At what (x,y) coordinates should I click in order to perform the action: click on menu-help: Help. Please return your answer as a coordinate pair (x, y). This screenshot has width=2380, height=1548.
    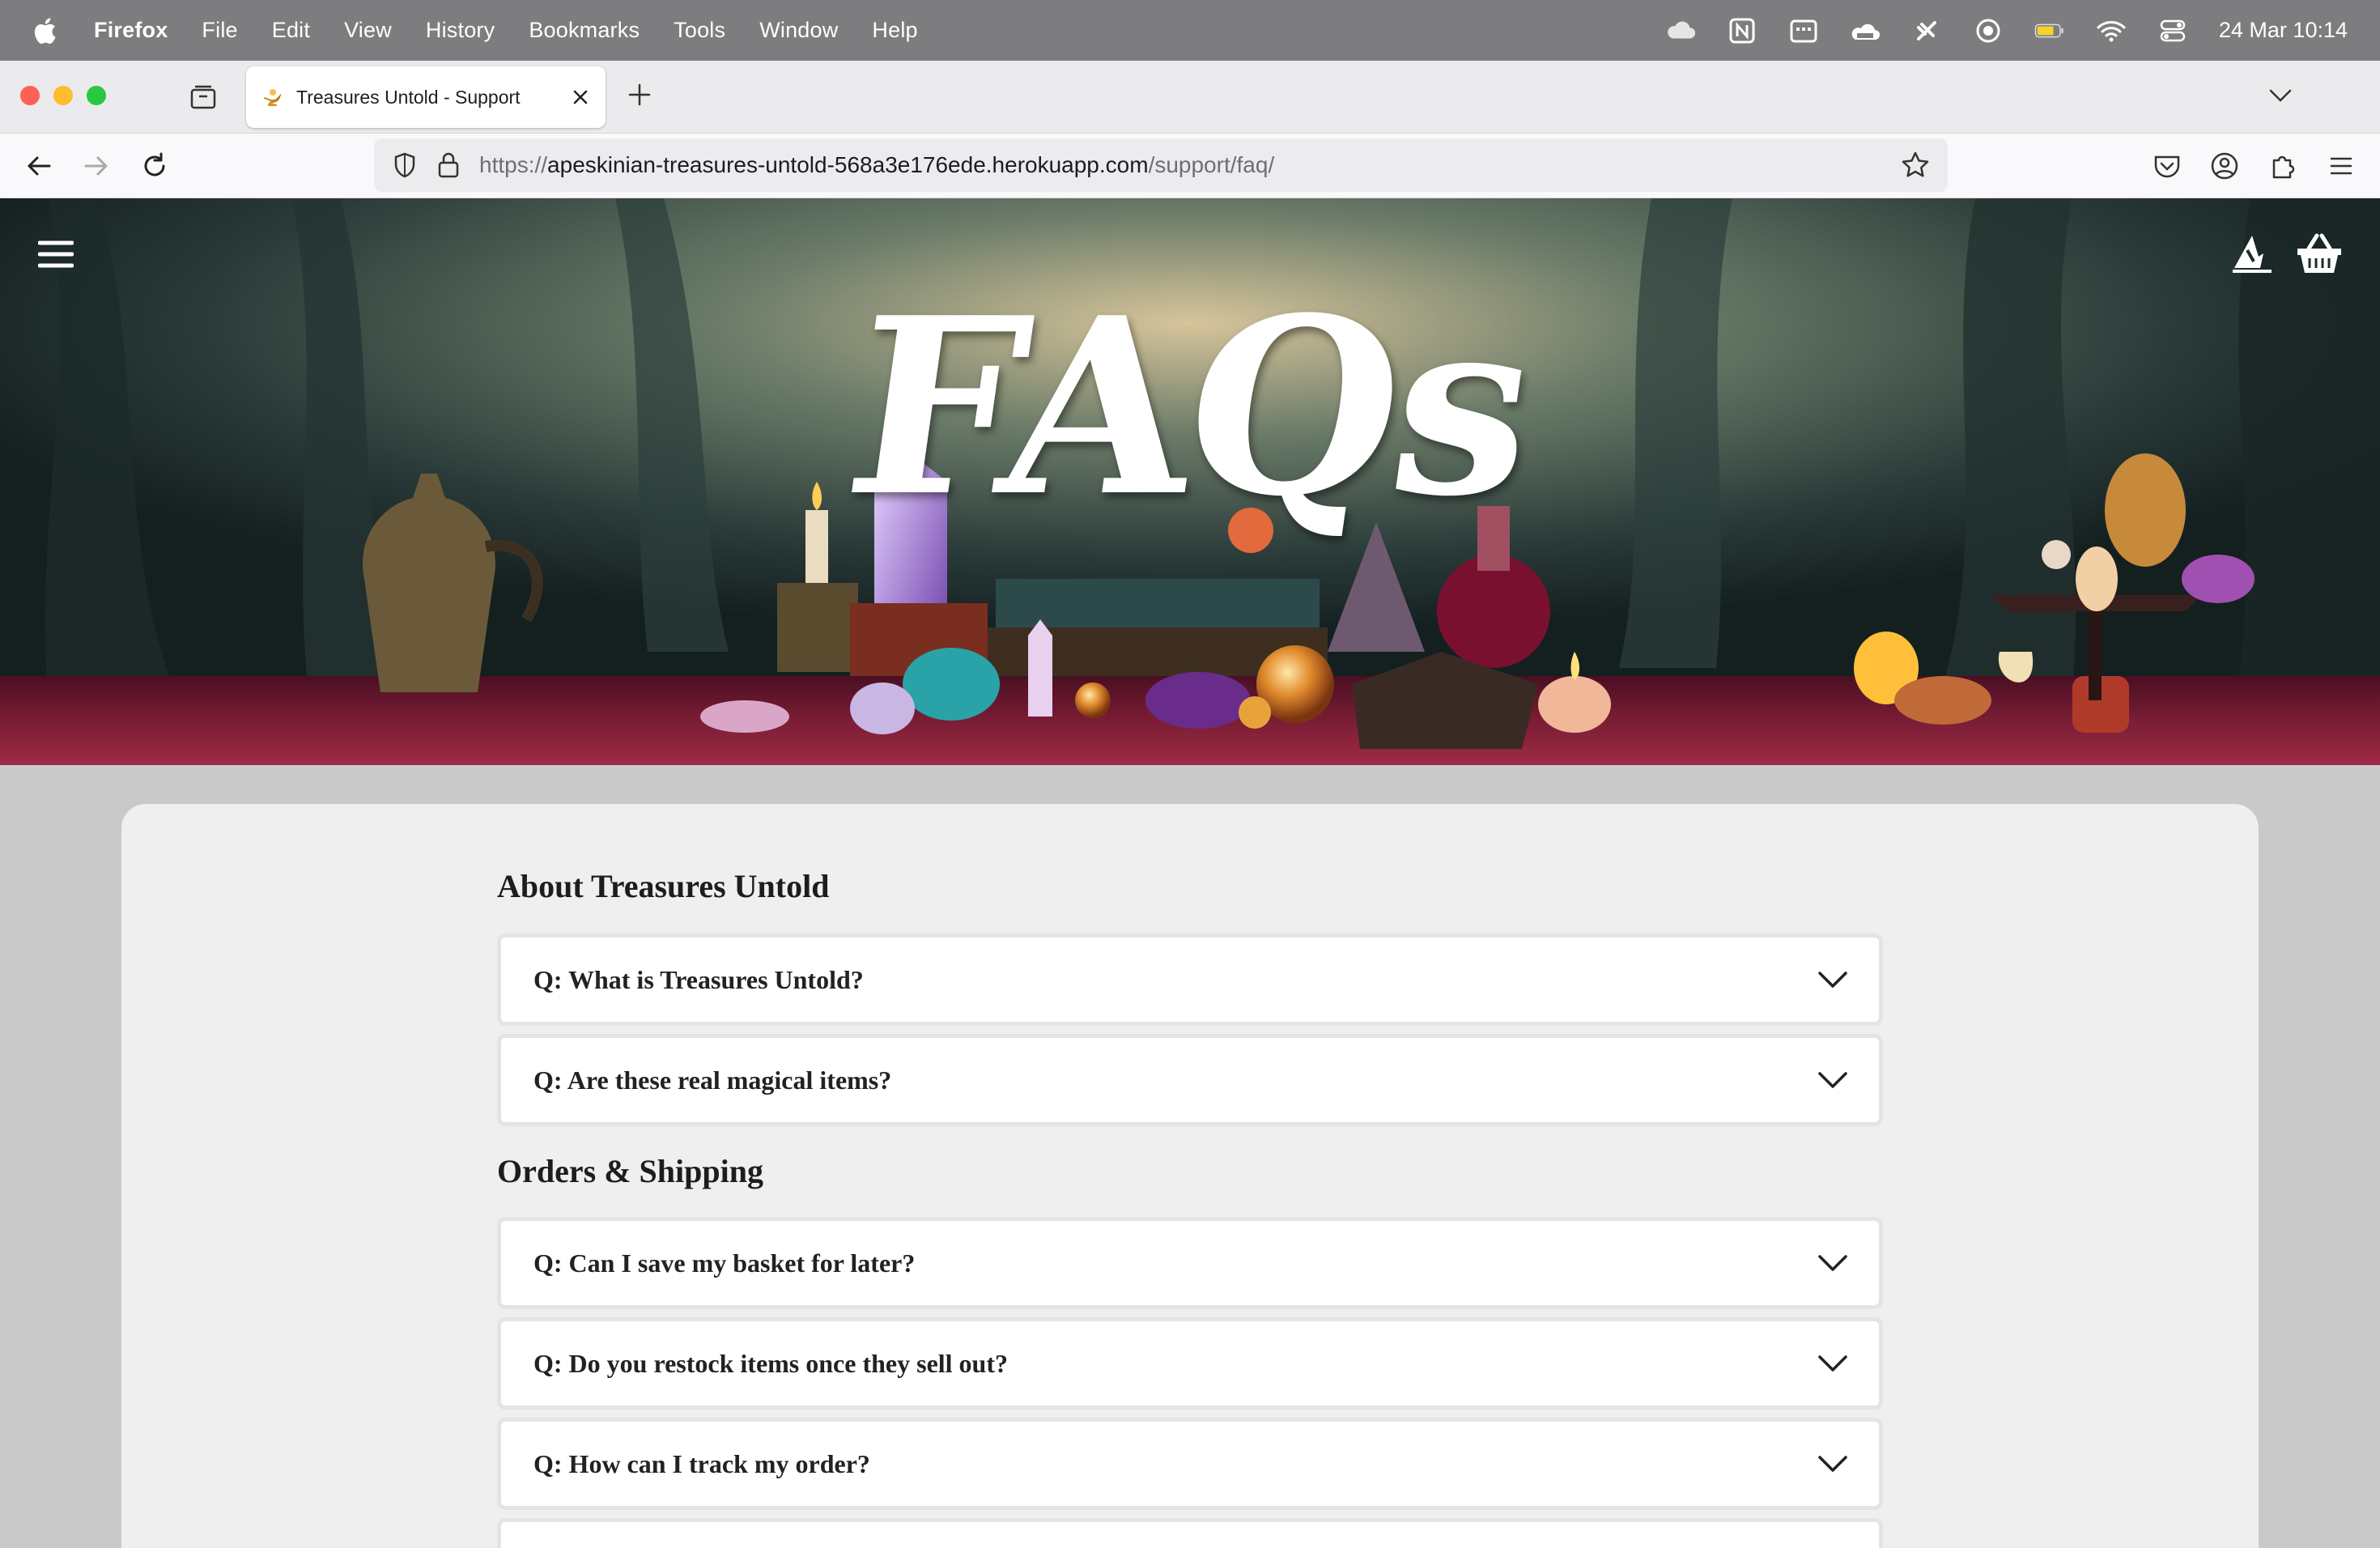
    Looking at the image, I should click on (894, 31).